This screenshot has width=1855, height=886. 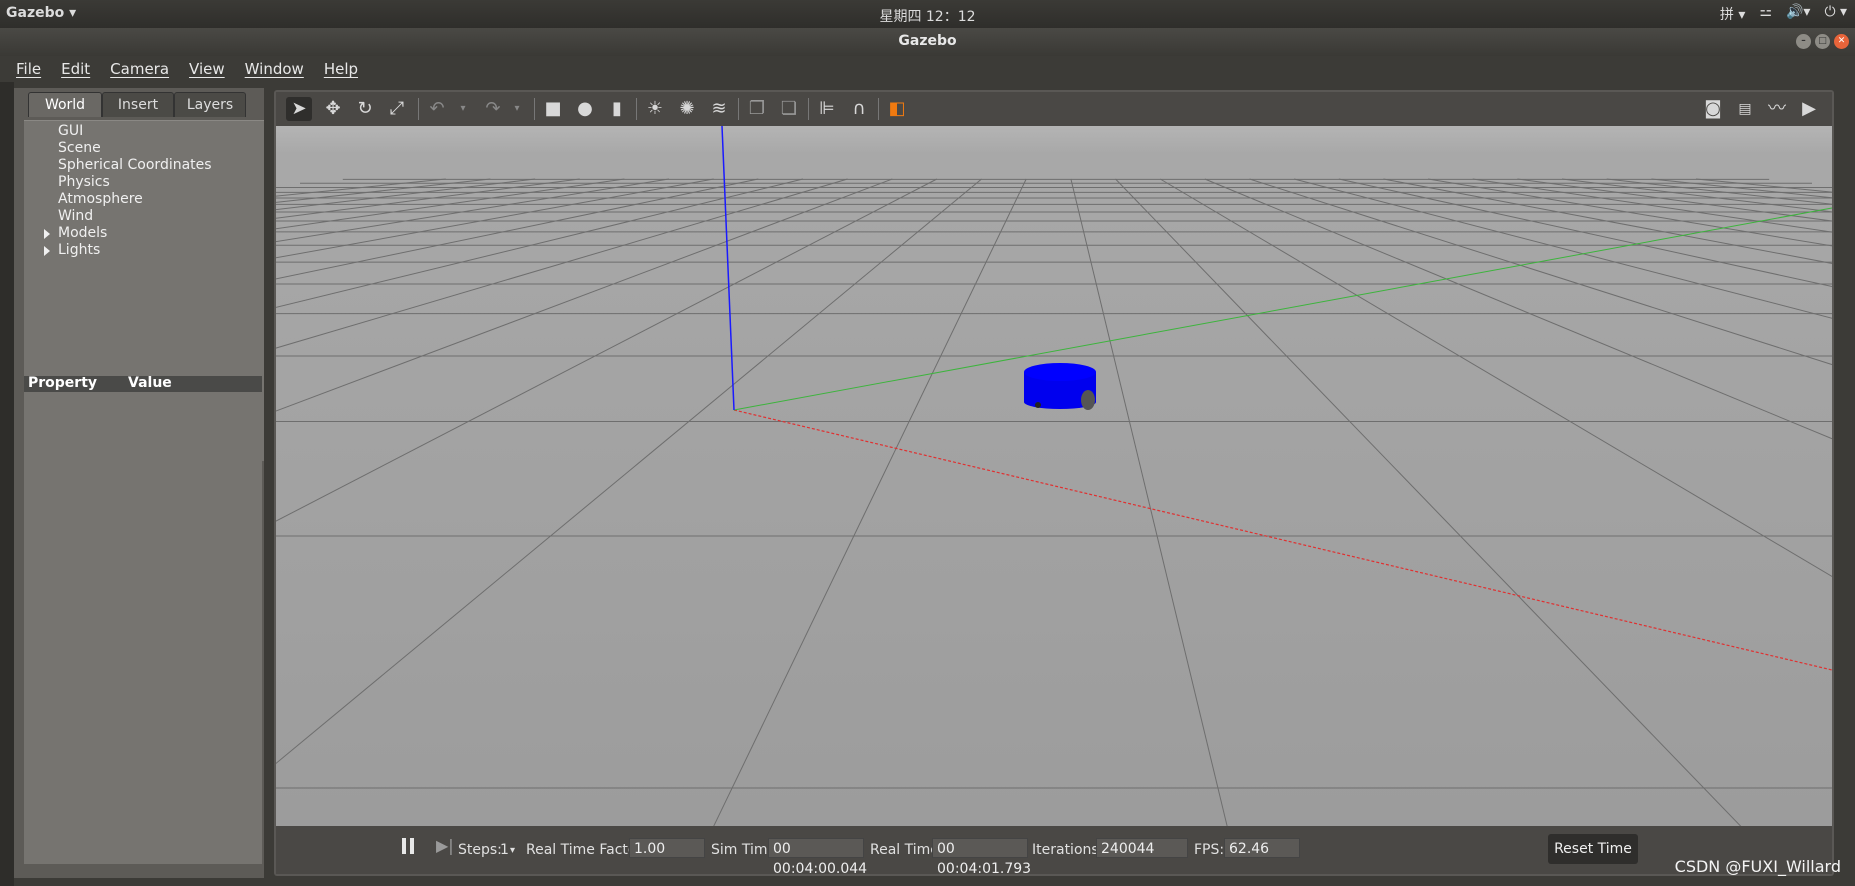 What do you see at coordinates (79, 250) in the screenshot?
I see `tree-item-lights: Lights` at bounding box center [79, 250].